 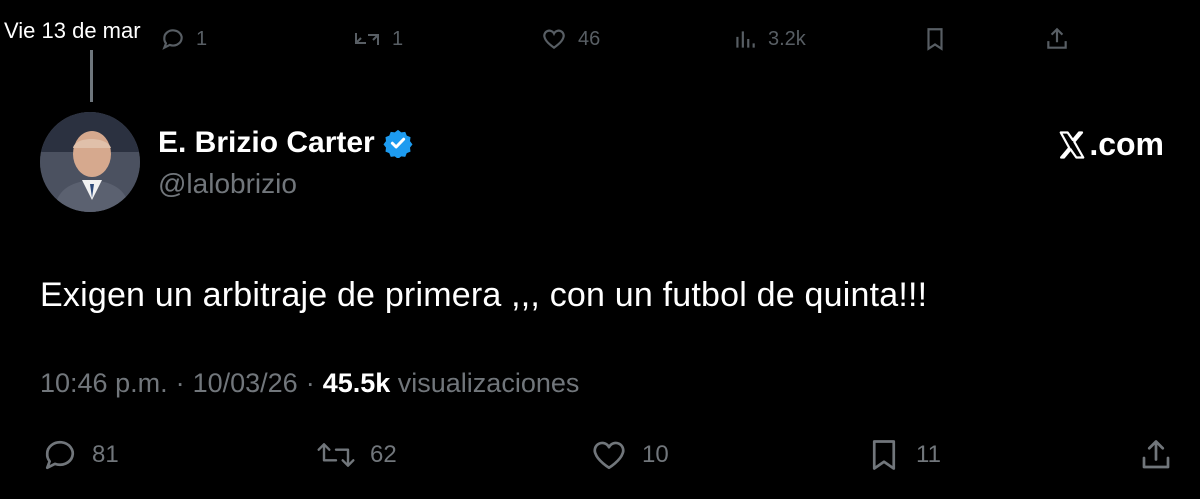 What do you see at coordinates (398, 38) in the screenshot?
I see `prev-retweet-count: 1` at bounding box center [398, 38].